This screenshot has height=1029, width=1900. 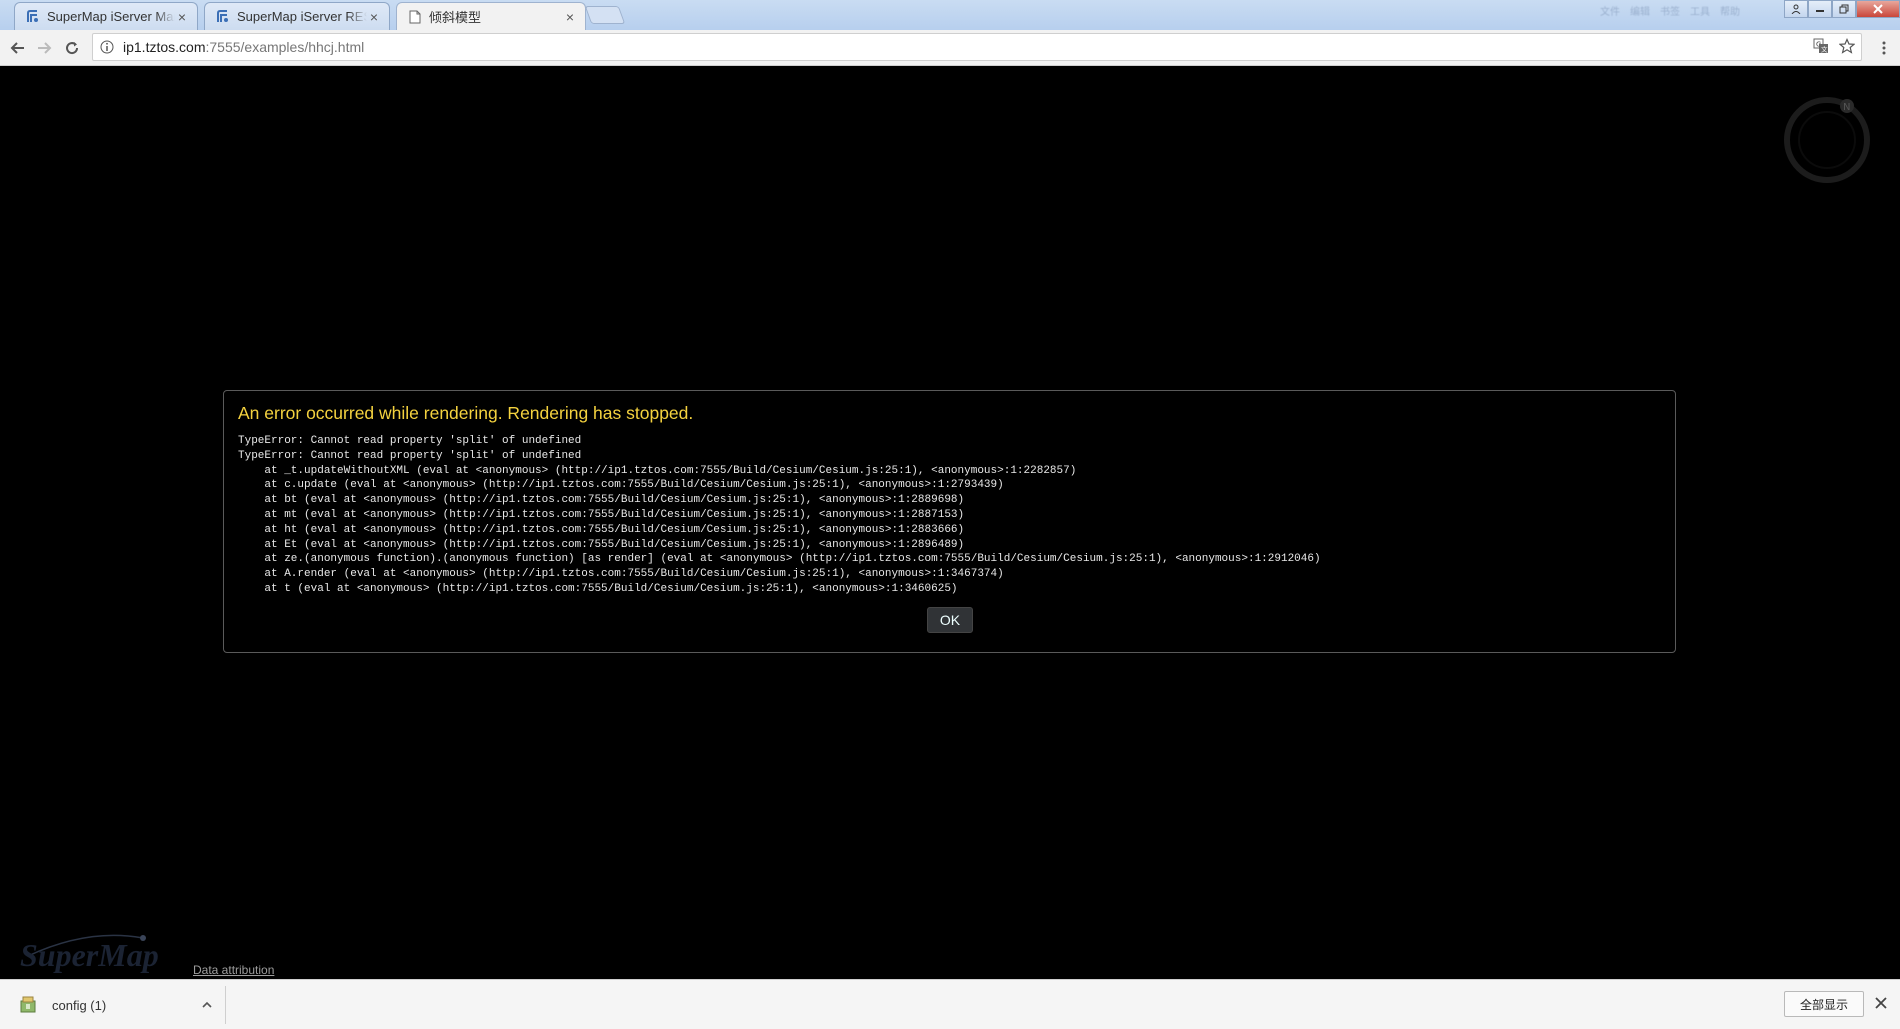 I want to click on browser-toolbar: ip1.tztos.com:7555/examples/hhcj.html G文, so click(x=950, y=48).